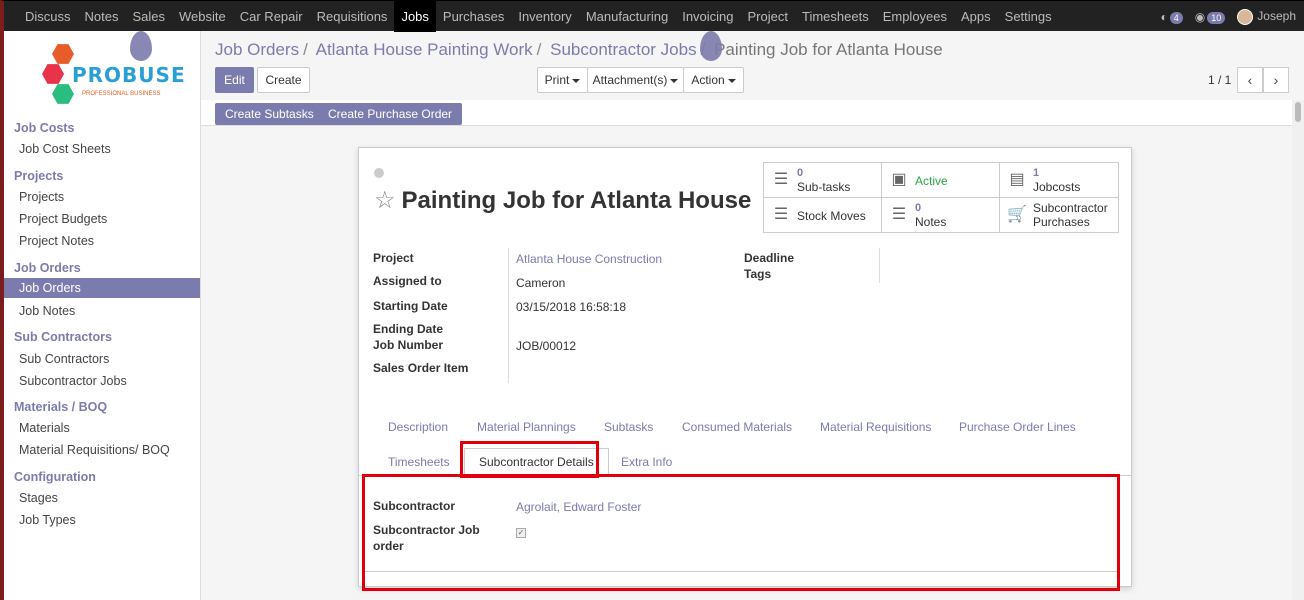  What do you see at coordinates (1298, 350) in the screenshot?
I see `scrollbar` at bounding box center [1298, 350].